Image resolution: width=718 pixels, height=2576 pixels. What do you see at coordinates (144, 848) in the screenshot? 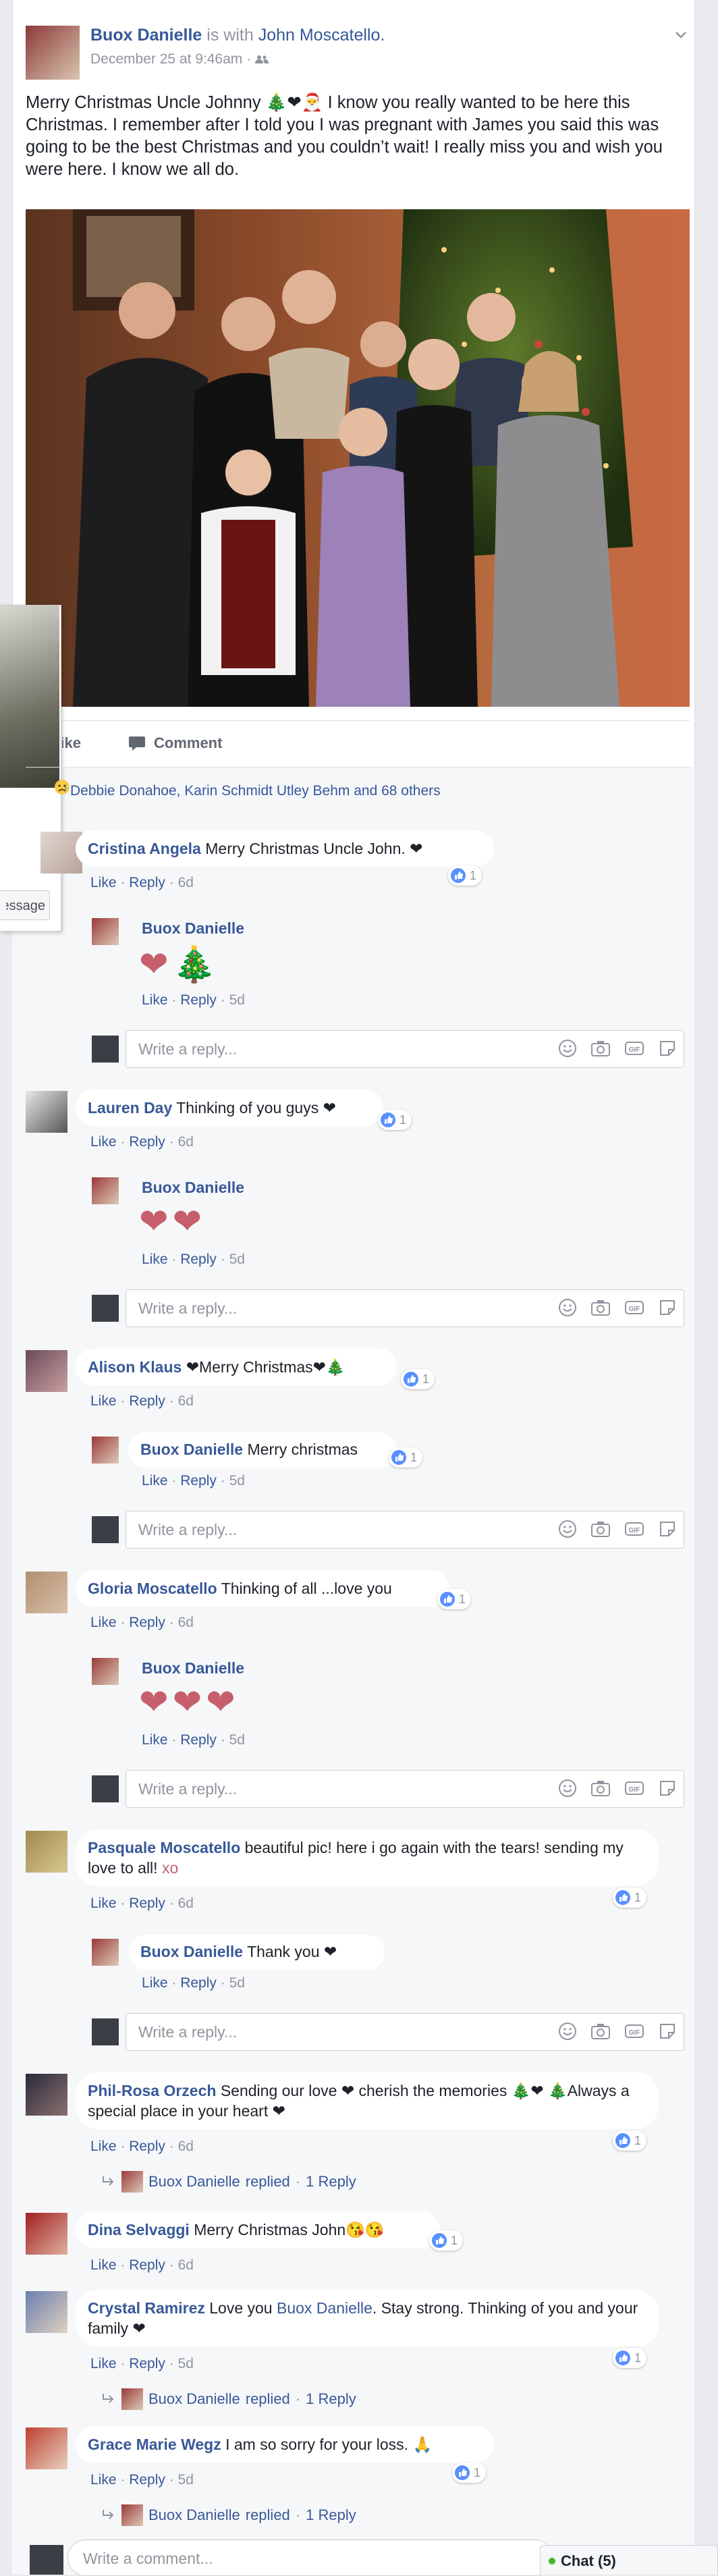
I see `commenter-name: Cristina Angela` at bounding box center [144, 848].